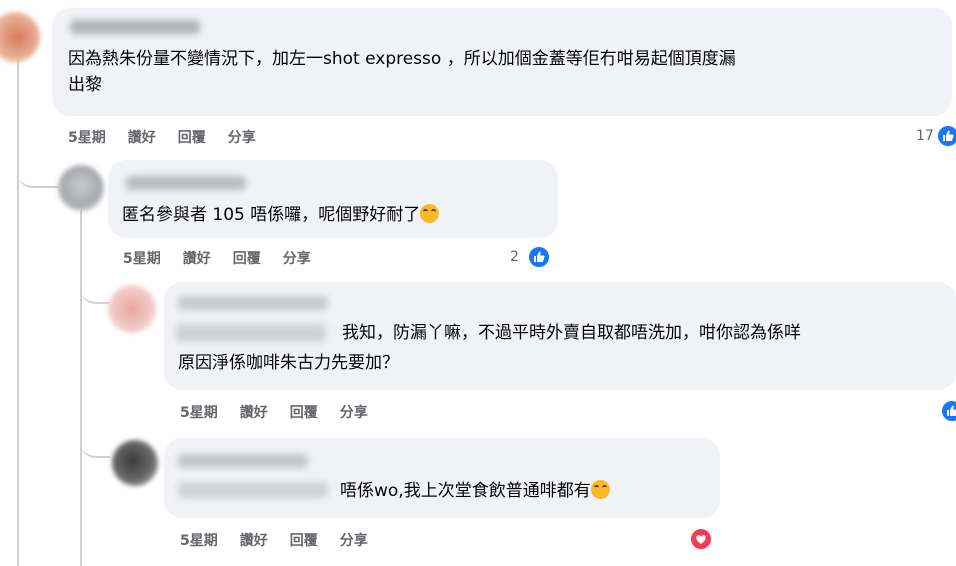 The height and width of the screenshot is (566, 956). Describe the element at coordinates (281, 215) in the screenshot. I see `comment-text: 匿名參與者 105 唔係囉，呢個野好耐了` at that location.